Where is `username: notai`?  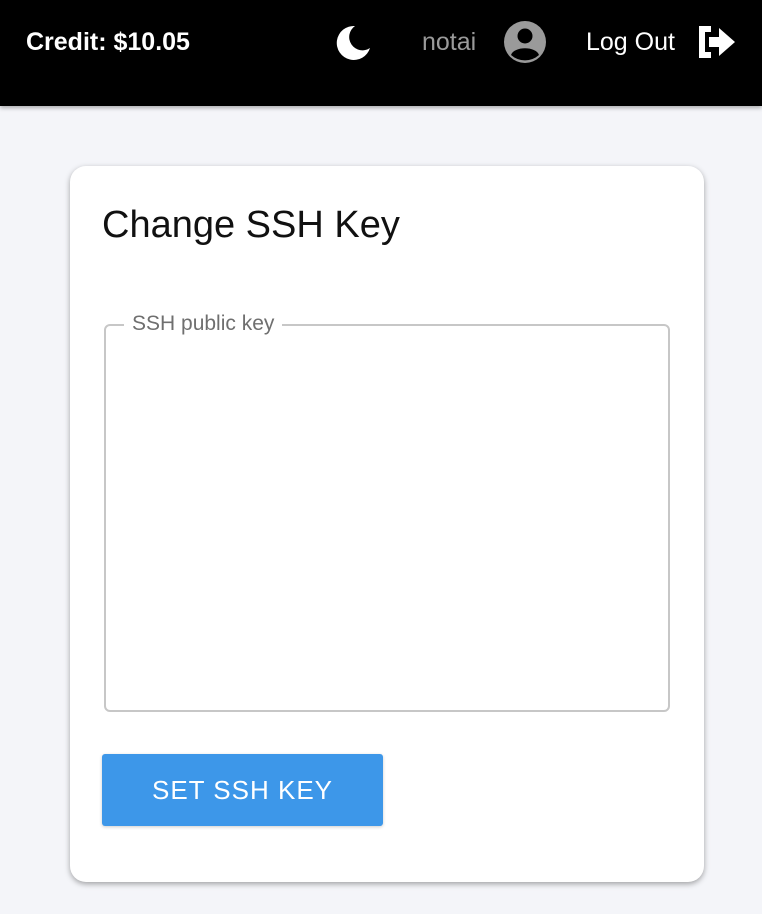
username: notai is located at coordinates (449, 42).